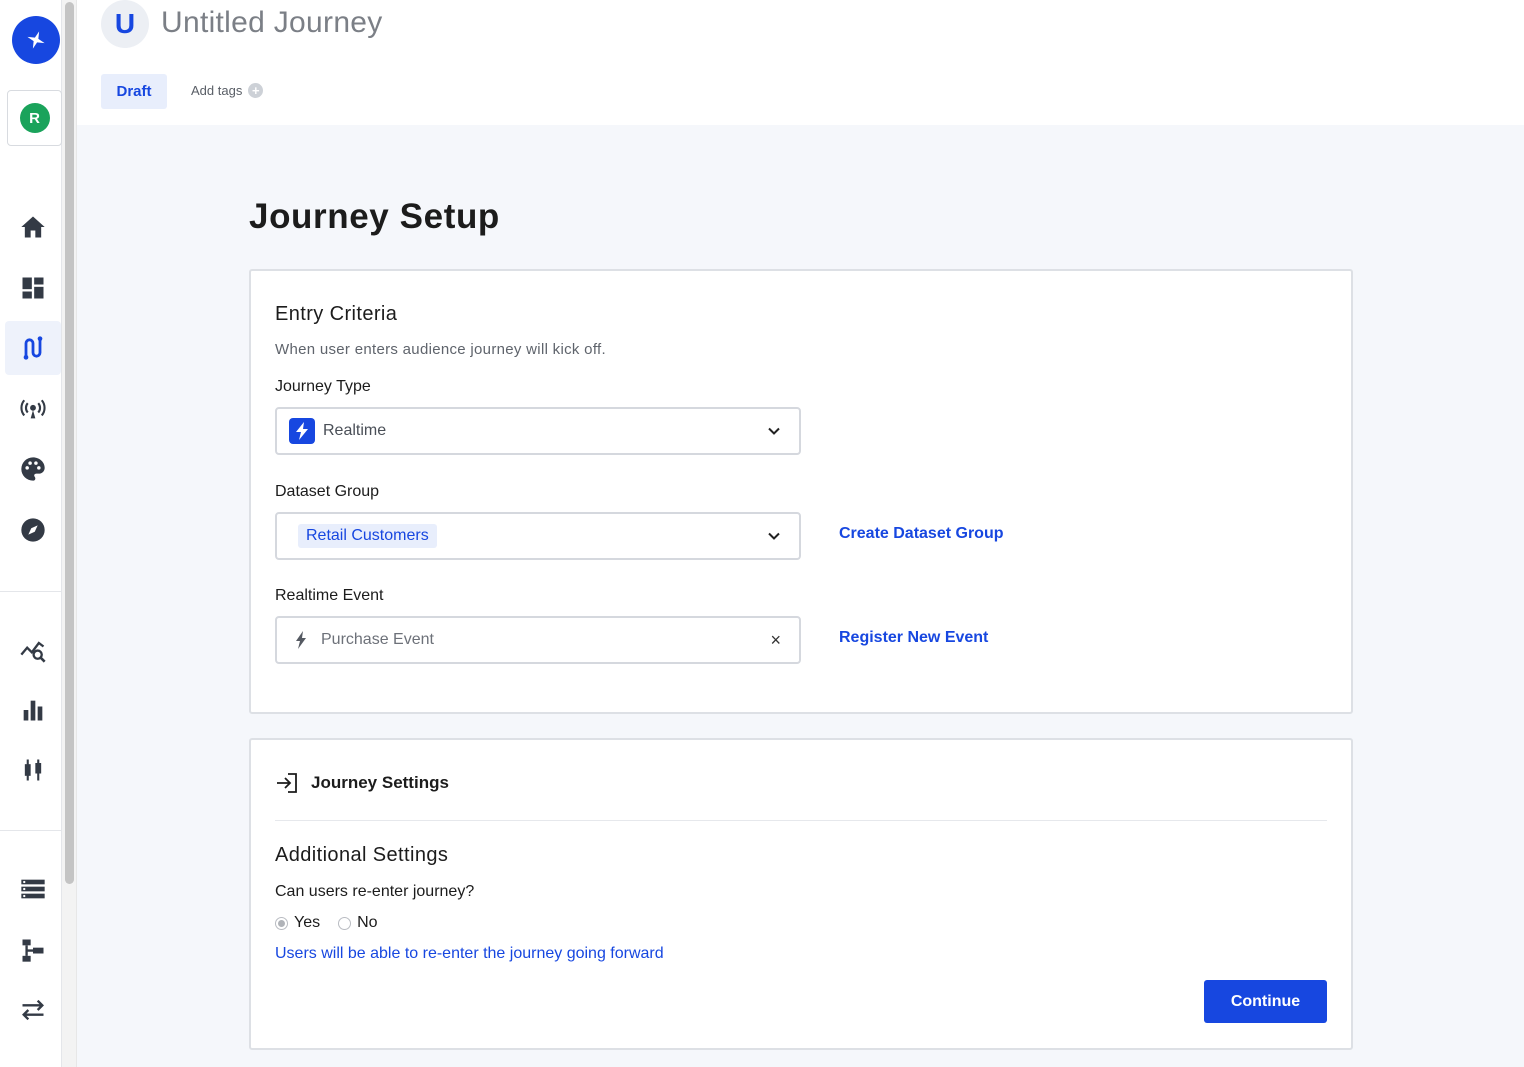  I want to click on storage-icon, so click(33, 889).